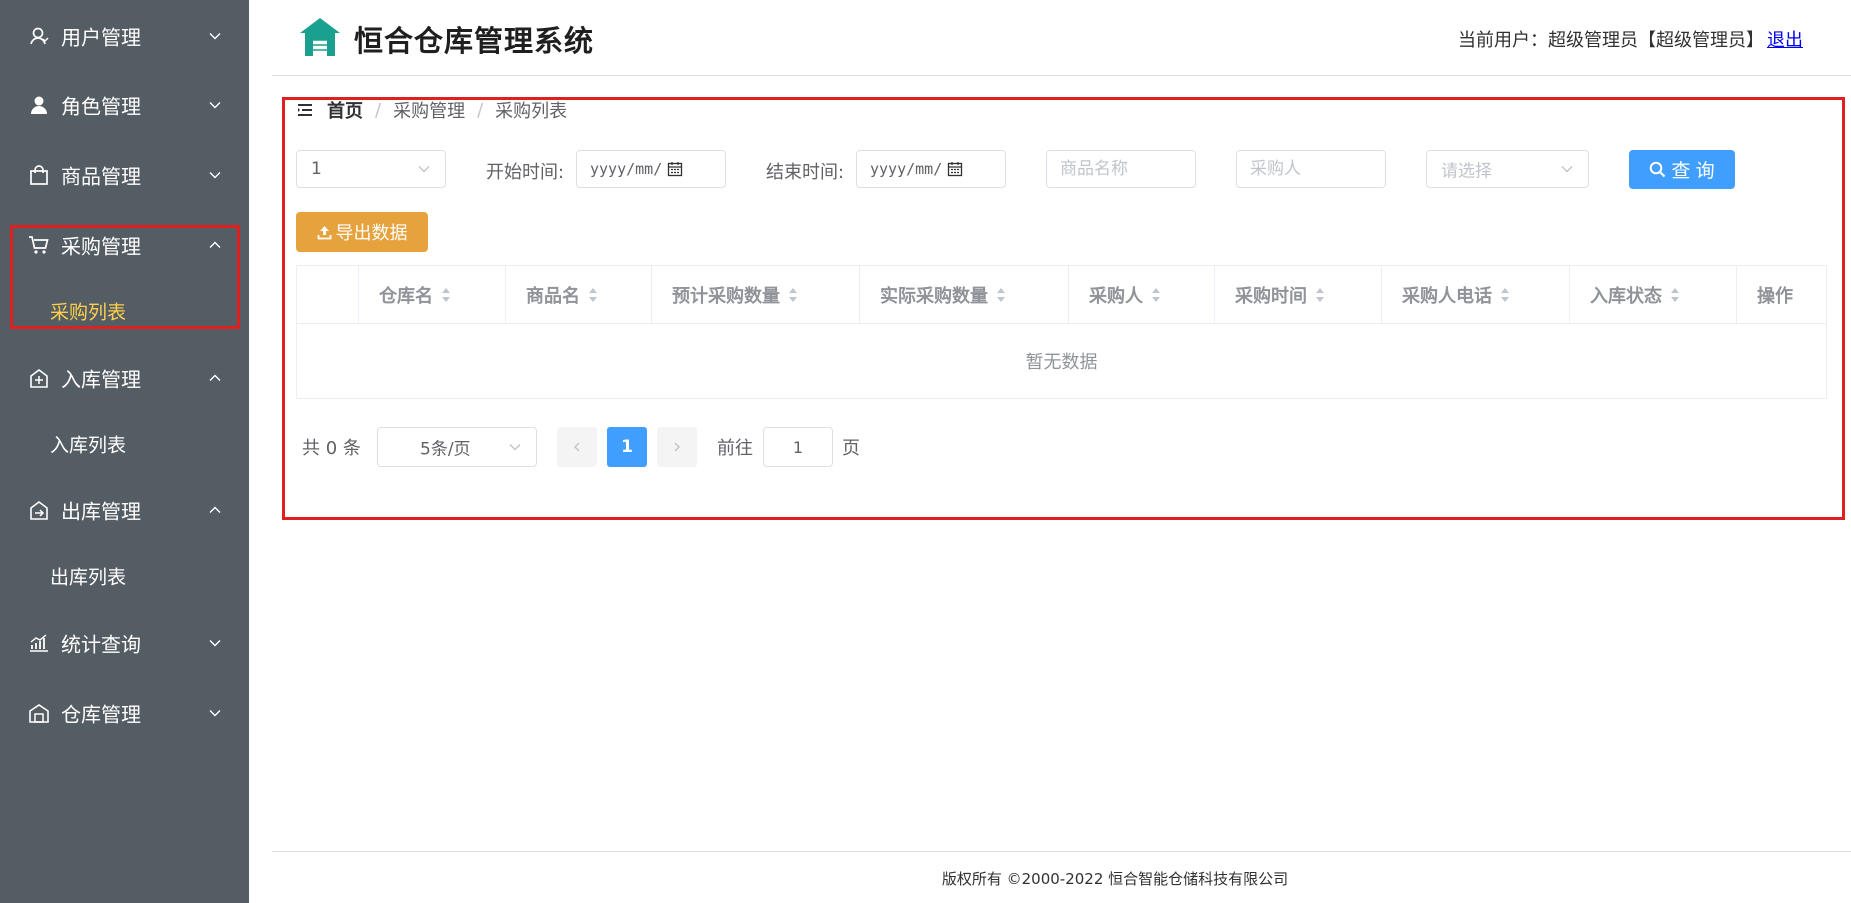 The height and width of the screenshot is (903, 1851). What do you see at coordinates (305, 110) in the screenshot?
I see `menu-fold-icon` at bounding box center [305, 110].